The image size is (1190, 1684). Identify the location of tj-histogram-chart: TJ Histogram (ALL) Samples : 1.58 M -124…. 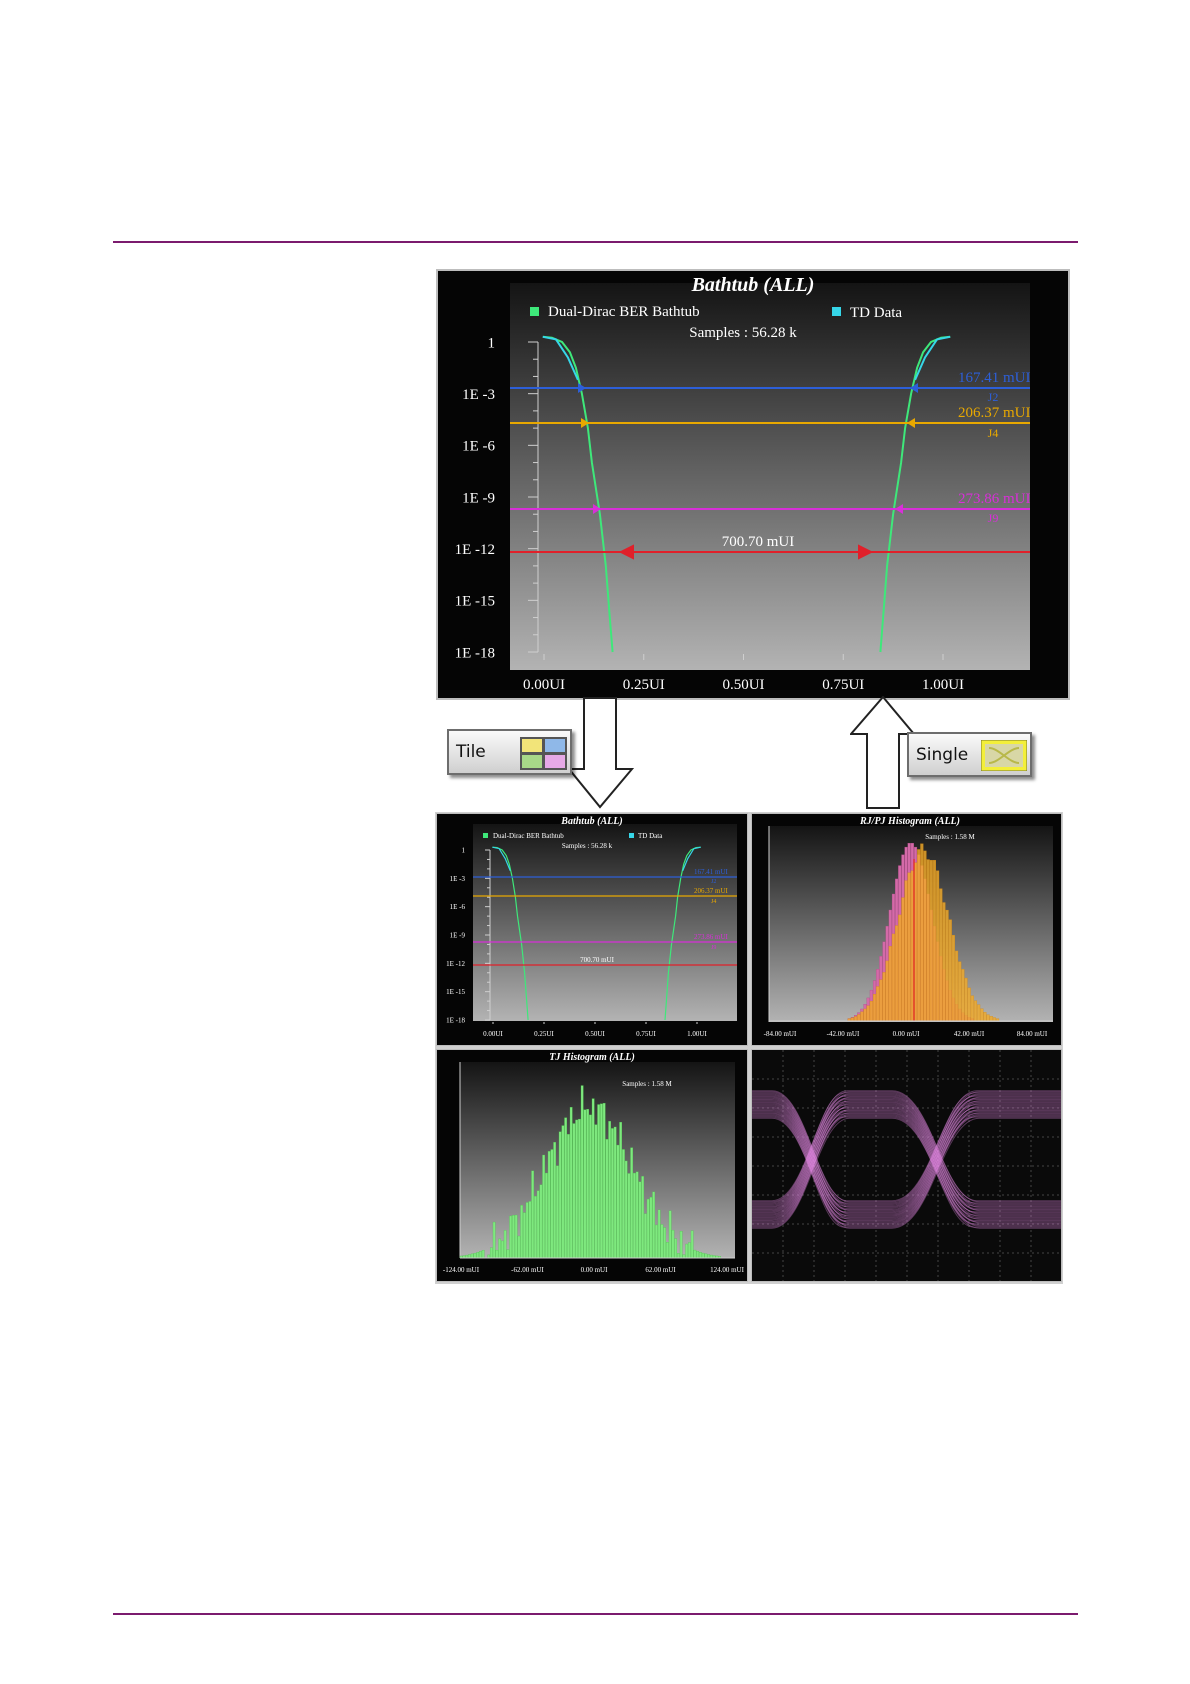
(594, 1163).